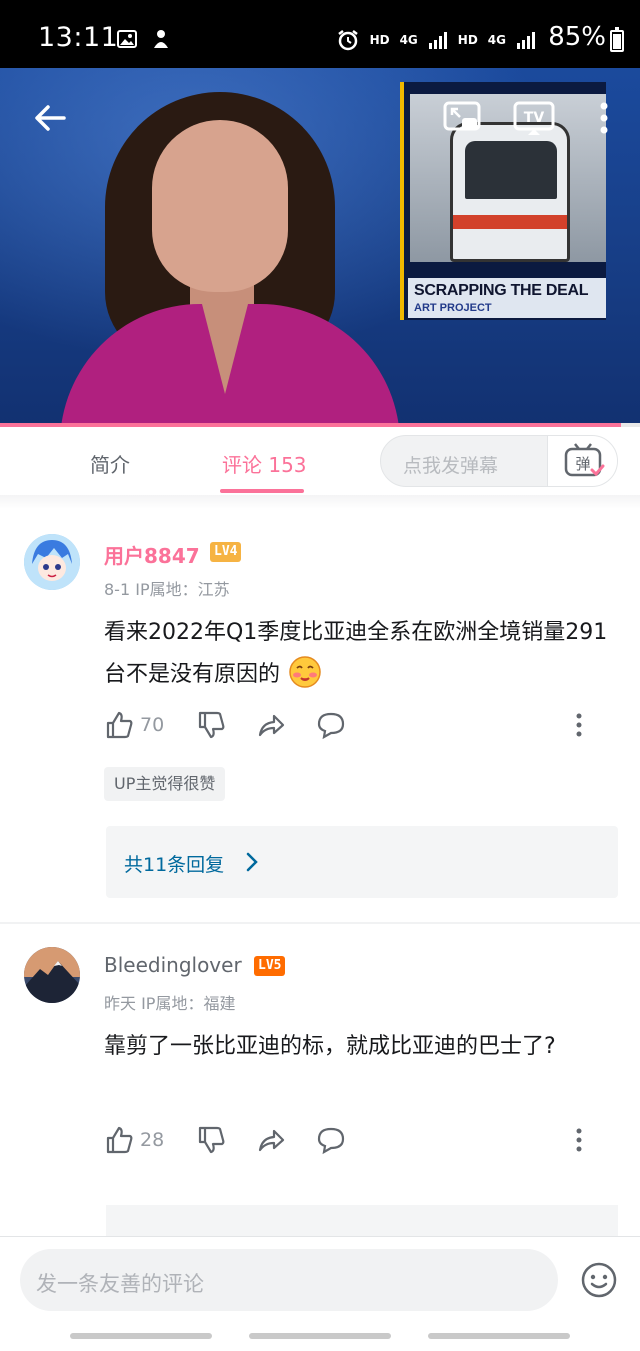  I want to click on news-inset-graphic: SCRAPPING THE DEAL ART PROJECT, so click(503, 201).